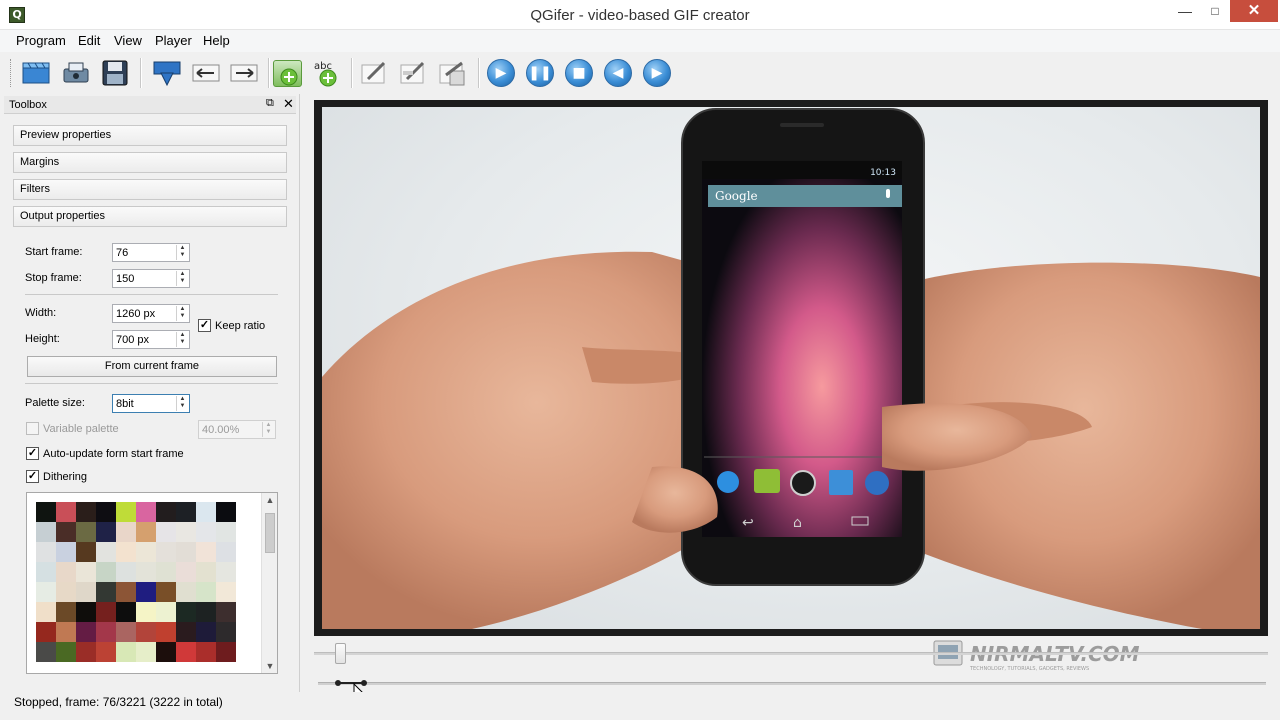 The width and height of the screenshot is (1280, 720). I want to click on edit-text-icon, so click(413, 73).